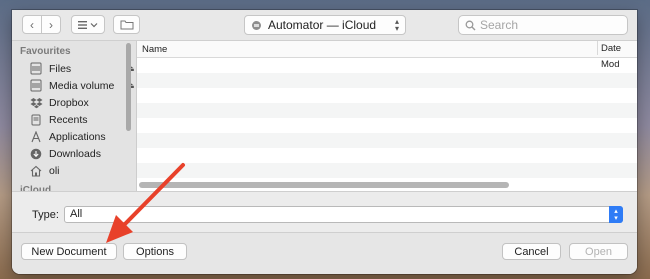  I want to click on forward-button: ›, so click(51, 24).